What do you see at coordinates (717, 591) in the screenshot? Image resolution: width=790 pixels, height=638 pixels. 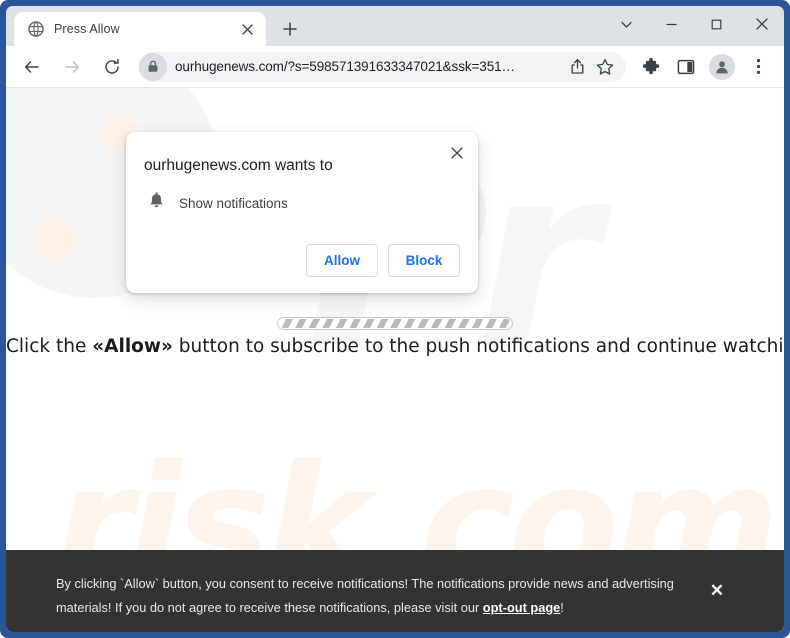 I see `close-banner-icon: ✕` at bounding box center [717, 591].